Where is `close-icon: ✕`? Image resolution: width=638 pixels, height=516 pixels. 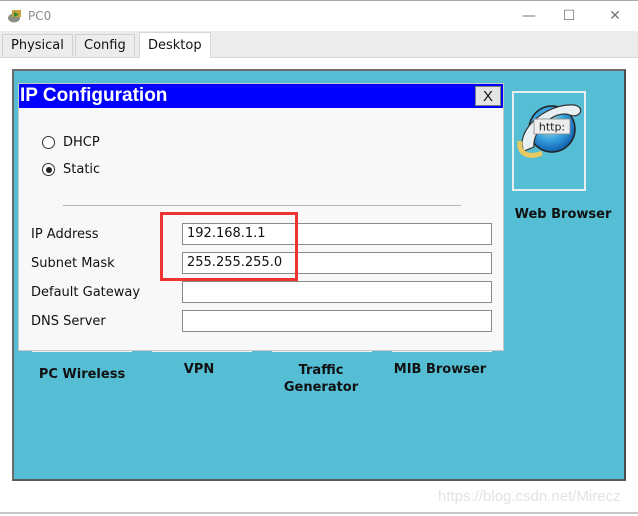
close-icon: ✕ is located at coordinates (615, 16).